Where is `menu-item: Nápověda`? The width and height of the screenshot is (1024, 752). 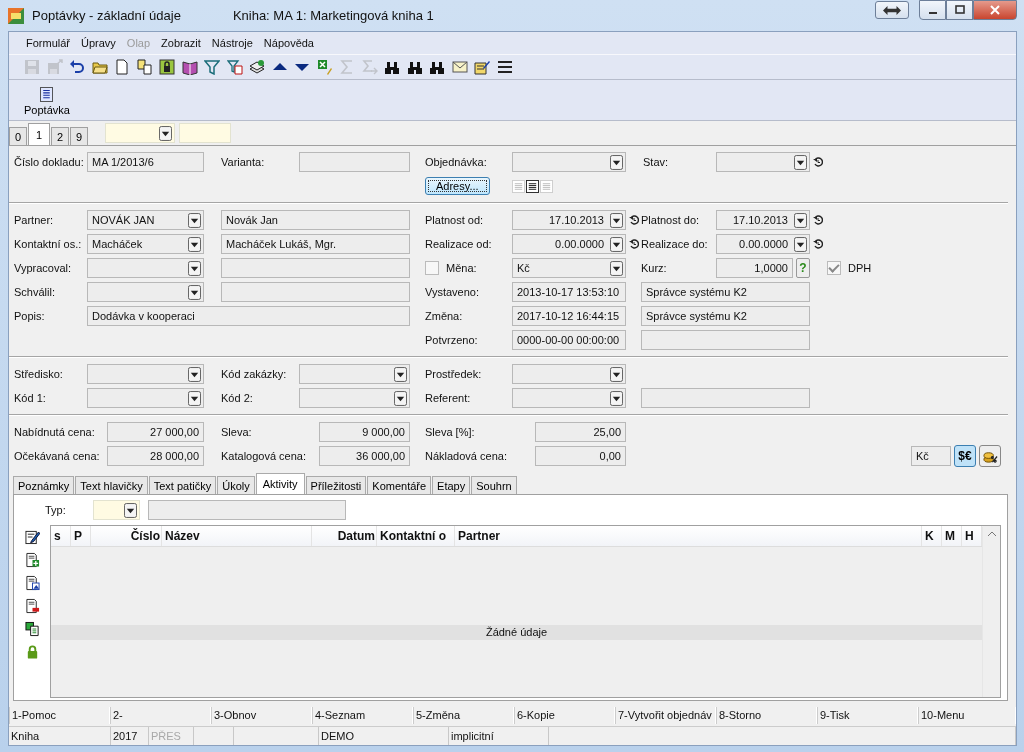 menu-item: Nápověda is located at coordinates (288, 43).